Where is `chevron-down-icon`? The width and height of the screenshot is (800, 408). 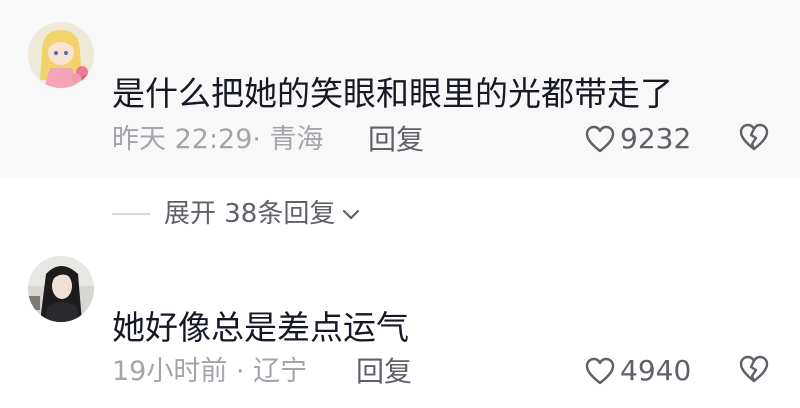
chevron-down-icon is located at coordinates (351, 214).